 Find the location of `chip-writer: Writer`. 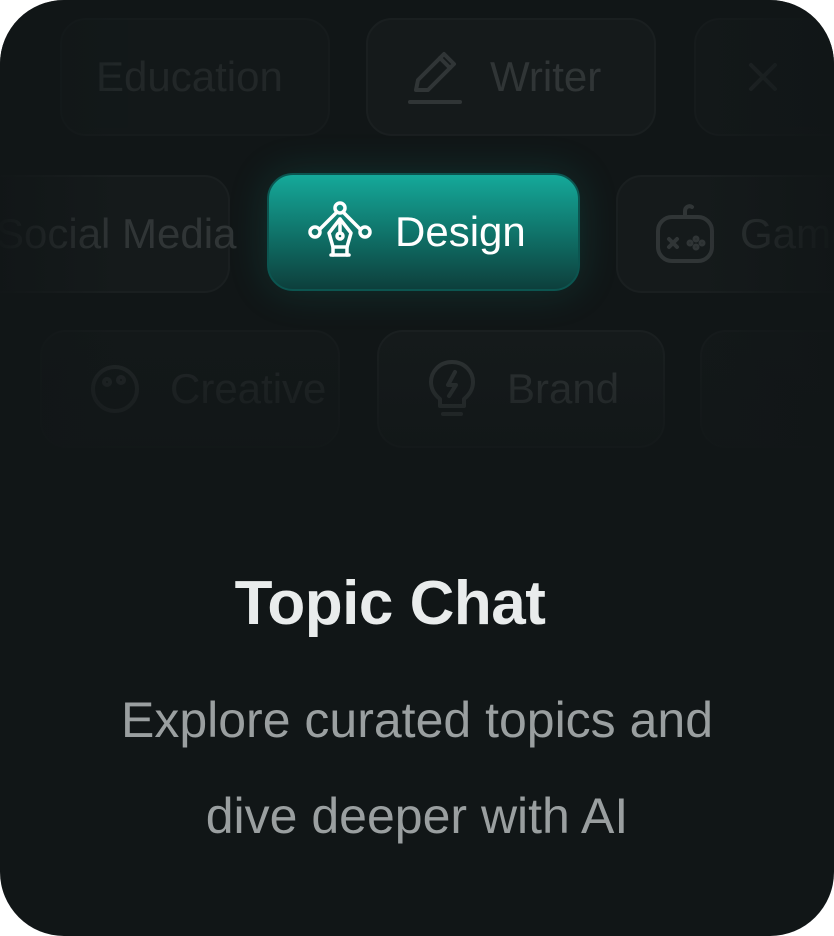

chip-writer: Writer is located at coordinates (511, 77).